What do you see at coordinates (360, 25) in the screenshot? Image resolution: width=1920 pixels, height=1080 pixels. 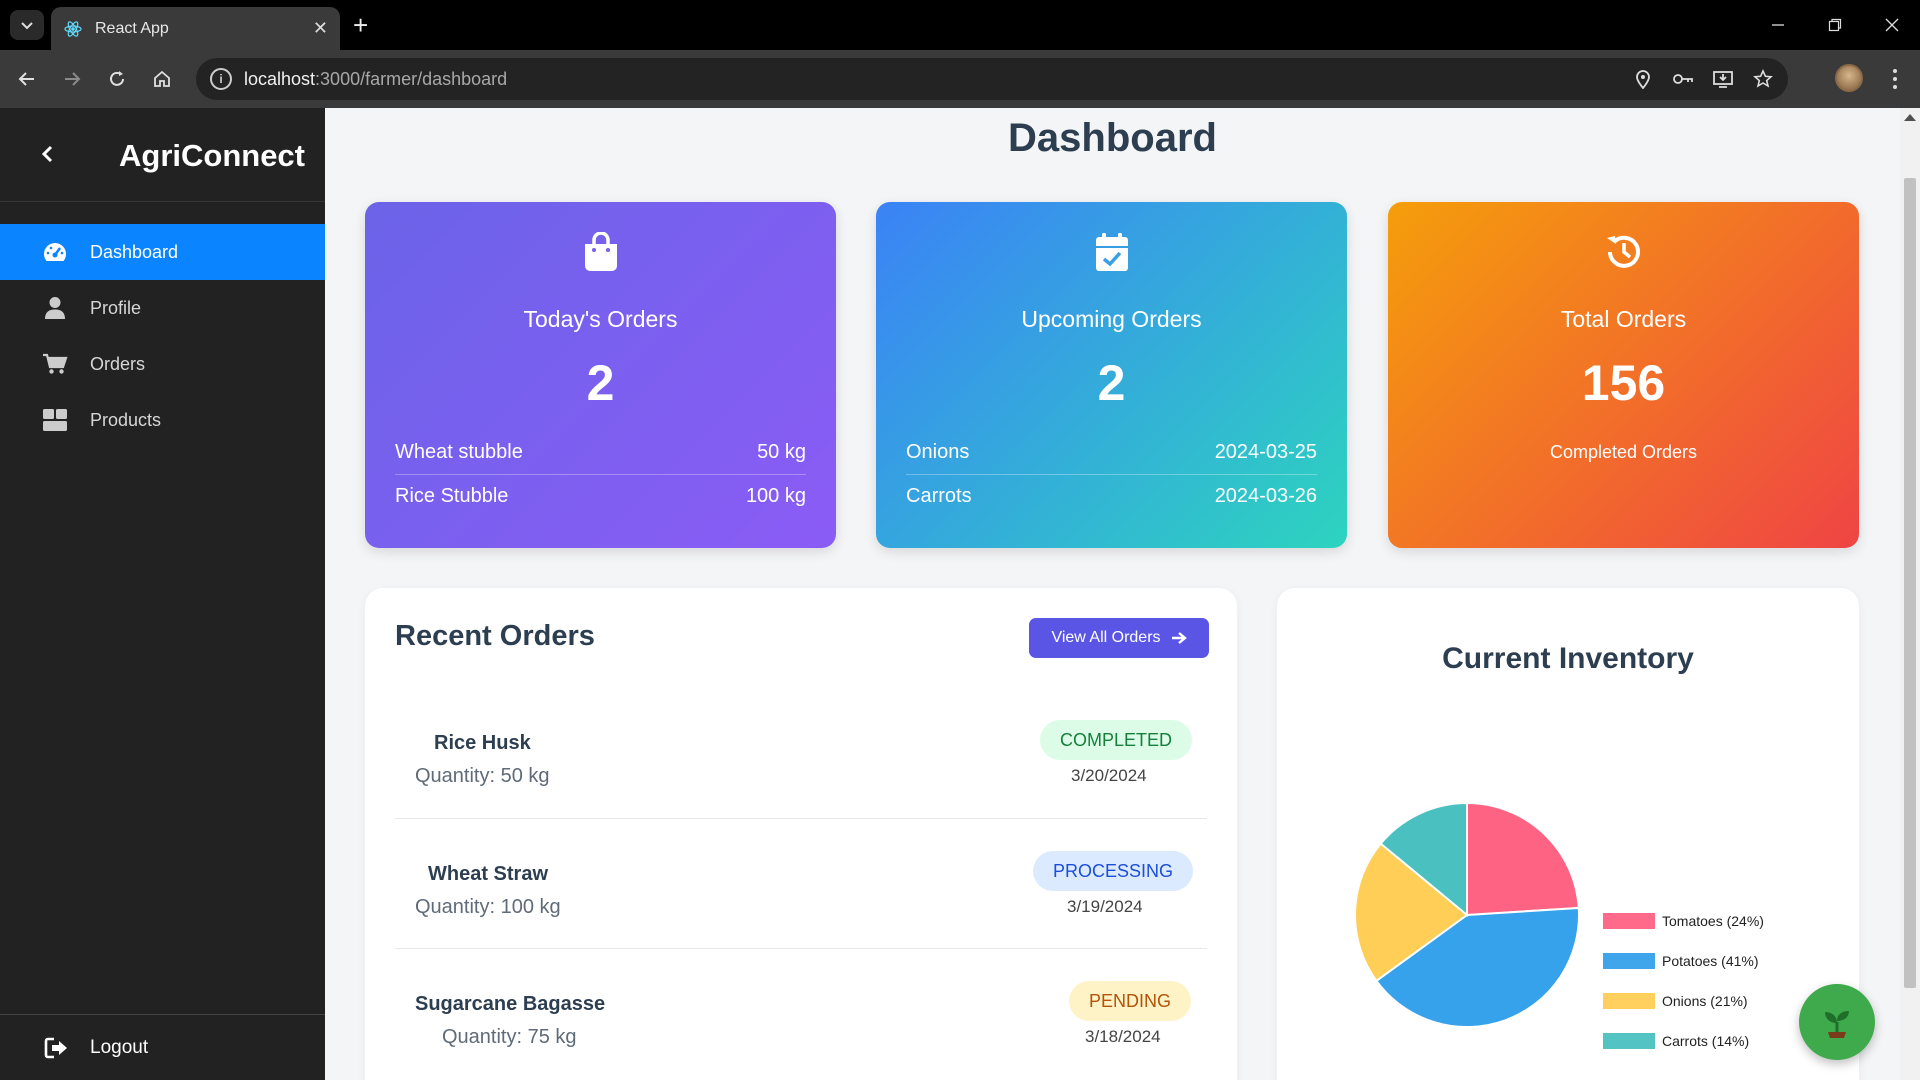 I see `new-tab-button: +` at bounding box center [360, 25].